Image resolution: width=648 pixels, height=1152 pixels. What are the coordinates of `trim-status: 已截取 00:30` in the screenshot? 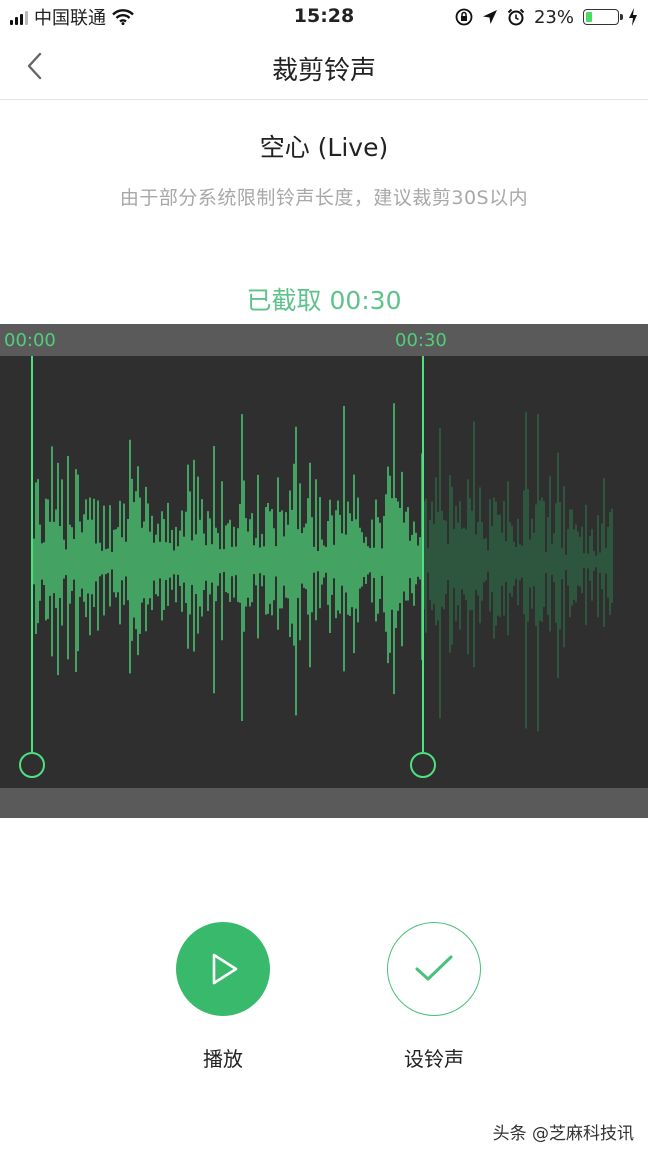 It's located at (324, 300).